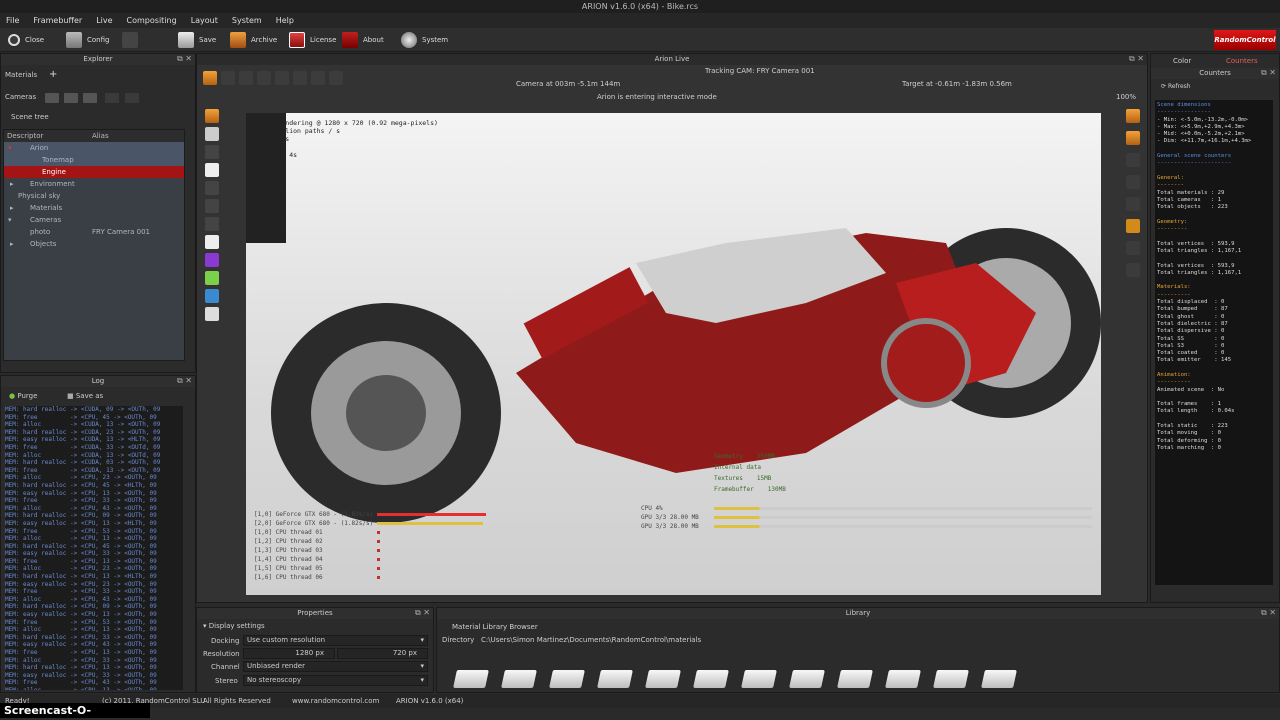 The width and height of the screenshot is (1280, 720). I want to click on camera-tool-button, so click(318, 78).